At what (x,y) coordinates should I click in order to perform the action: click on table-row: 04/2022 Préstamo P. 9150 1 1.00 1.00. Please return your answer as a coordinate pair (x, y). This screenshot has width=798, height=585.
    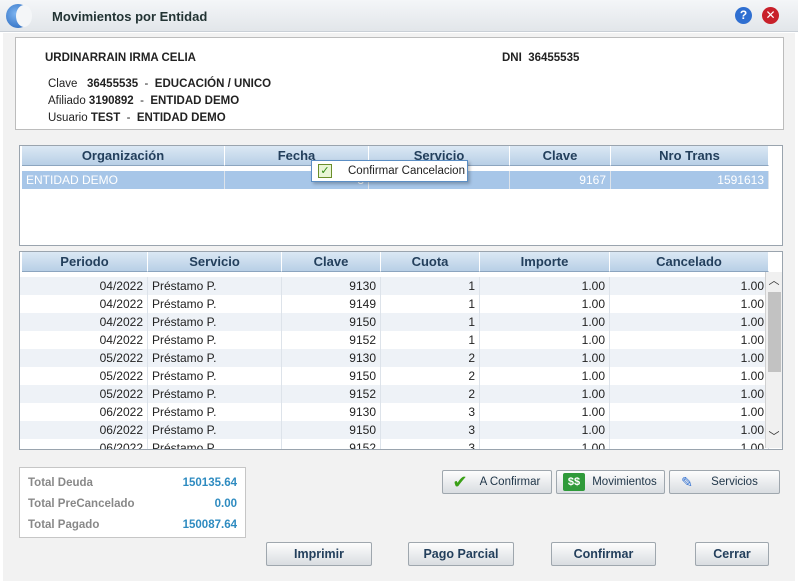
    Looking at the image, I should click on (394, 322).